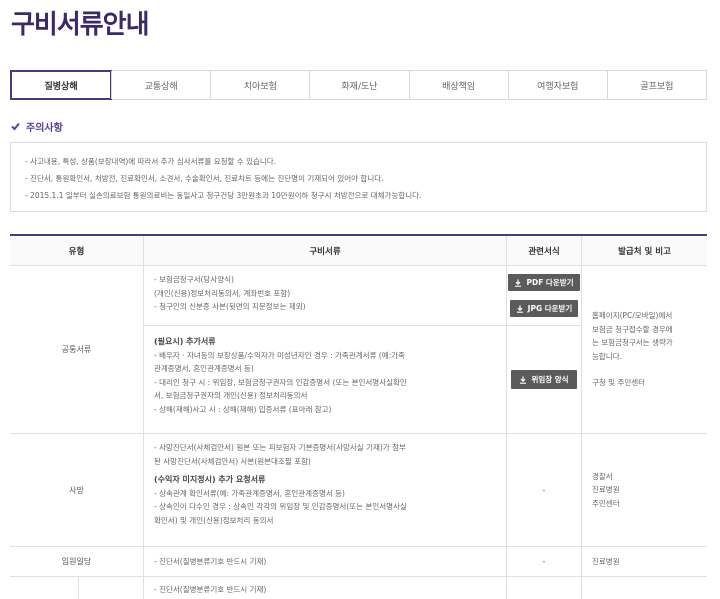 The height and width of the screenshot is (599, 720). What do you see at coordinates (606, 503) in the screenshot?
I see `remark-line: 주민센터` at bounding box center [606, 503].